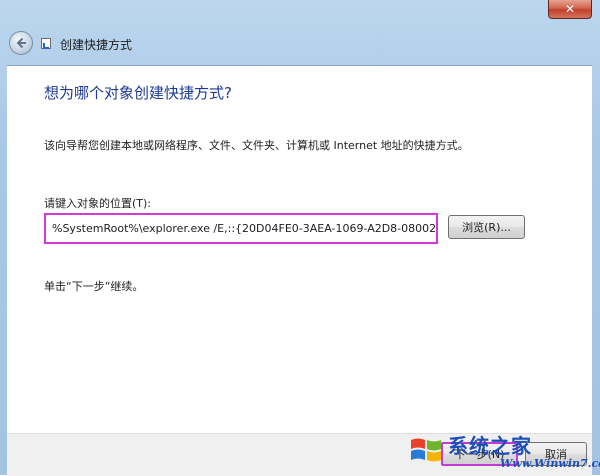  Describe the element at coordinates (550, 463) in the screenshot. I see `watermark-url: Www.Winwin7.com` at that location.